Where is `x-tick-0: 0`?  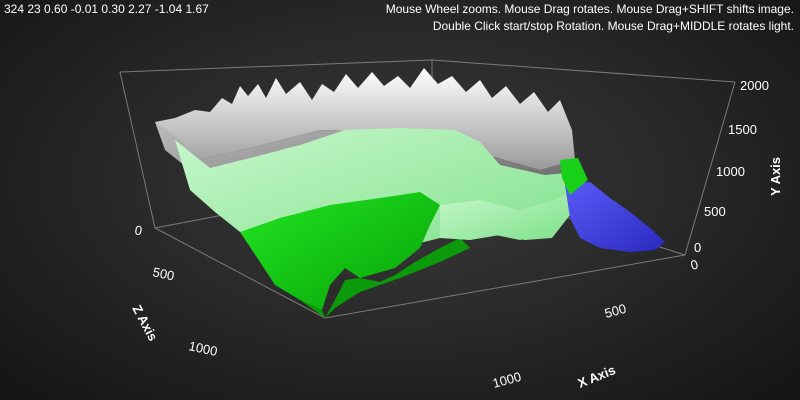
x-tick-0: 0 is located at coordinates (694, 265).